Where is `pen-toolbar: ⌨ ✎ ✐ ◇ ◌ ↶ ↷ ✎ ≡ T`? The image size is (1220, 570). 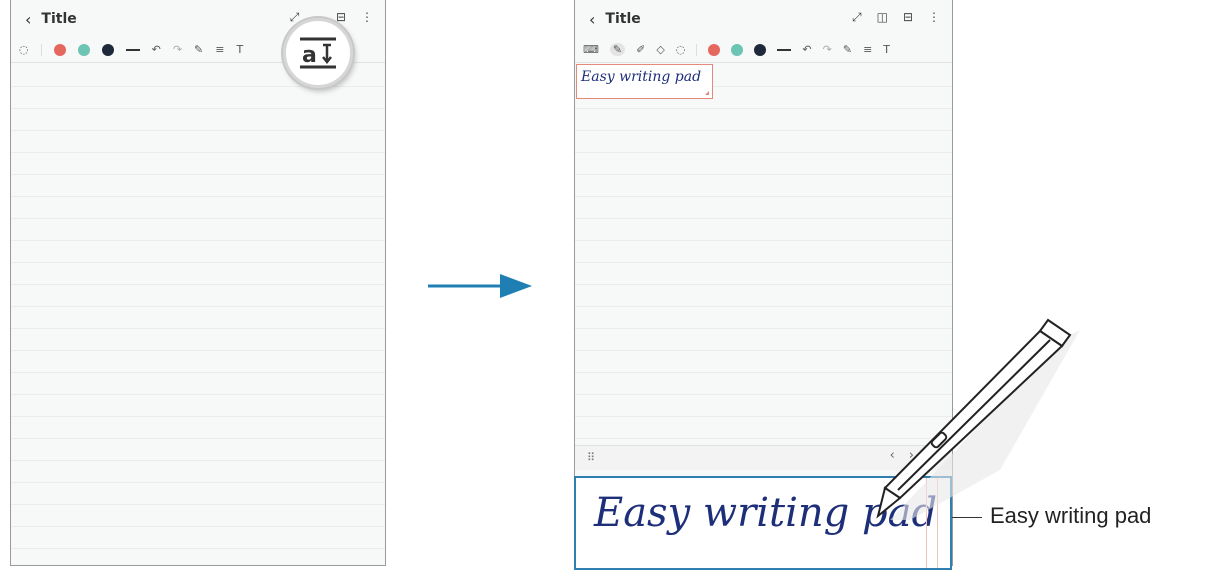 pen-toolbar: ⌨ ✎ ✐ ◇ ◌ ↶ ↷ ✎ ≡ T is located at coordinates (763, 50).